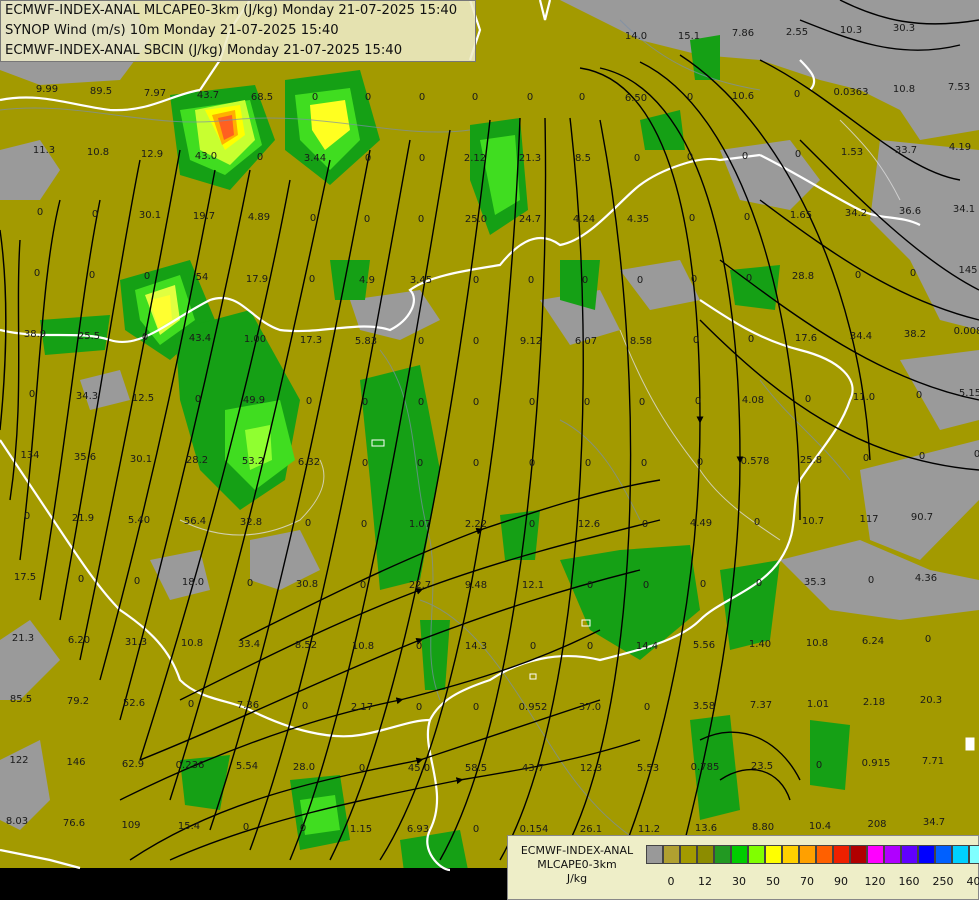 The image size is (979, 900). What do you see at coordinates (476, 524) in the screenshot?
I see `cape-value-label: 2.22` at bounding box center [476, 524].